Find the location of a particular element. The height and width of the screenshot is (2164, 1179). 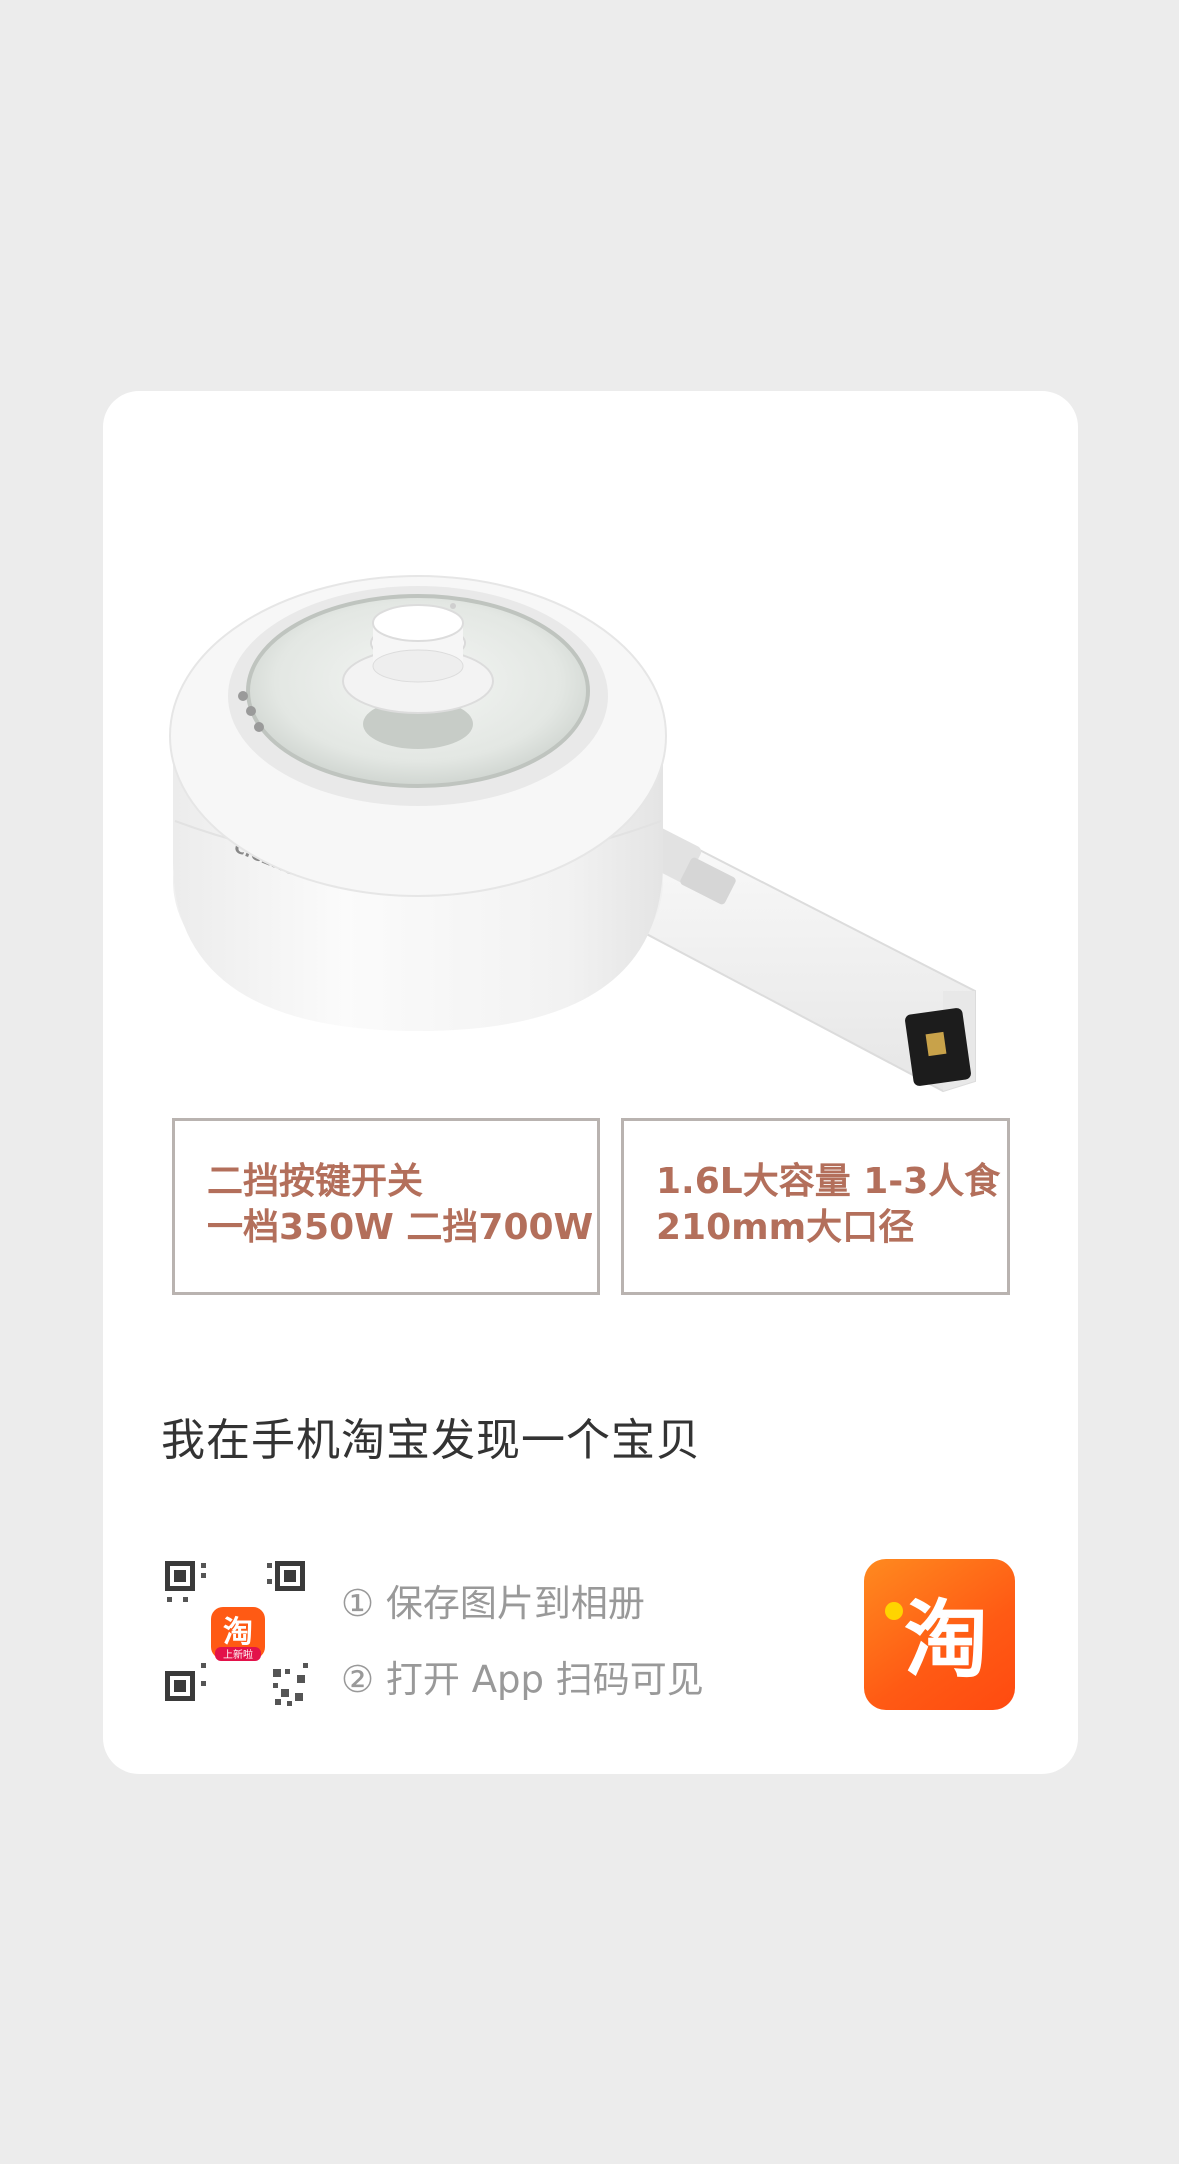

feature-text: 二挡按键开关 is located at coordinates (315, 1181).